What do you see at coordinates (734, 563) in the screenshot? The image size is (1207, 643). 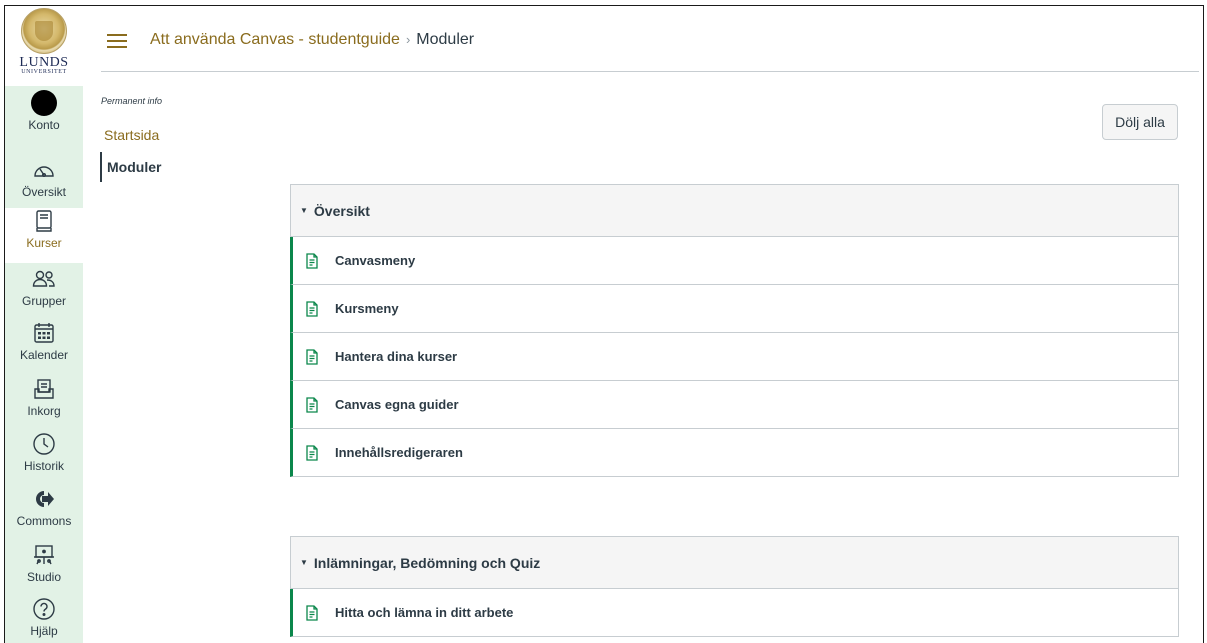 I see `module-header: ▼ Inlämningar, Bedömning och Quiz` at bounding box center [734, 563].